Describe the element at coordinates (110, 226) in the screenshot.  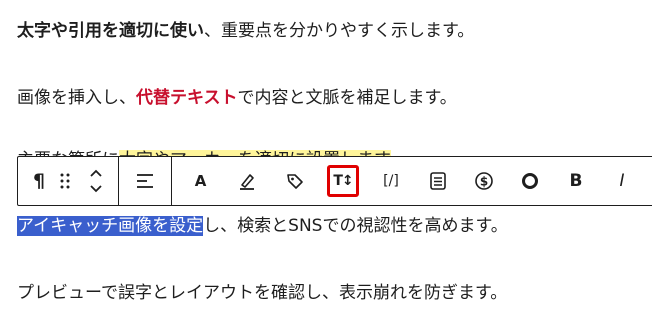
I see `selected-text: アイキャッチ画像を設定` at that location.